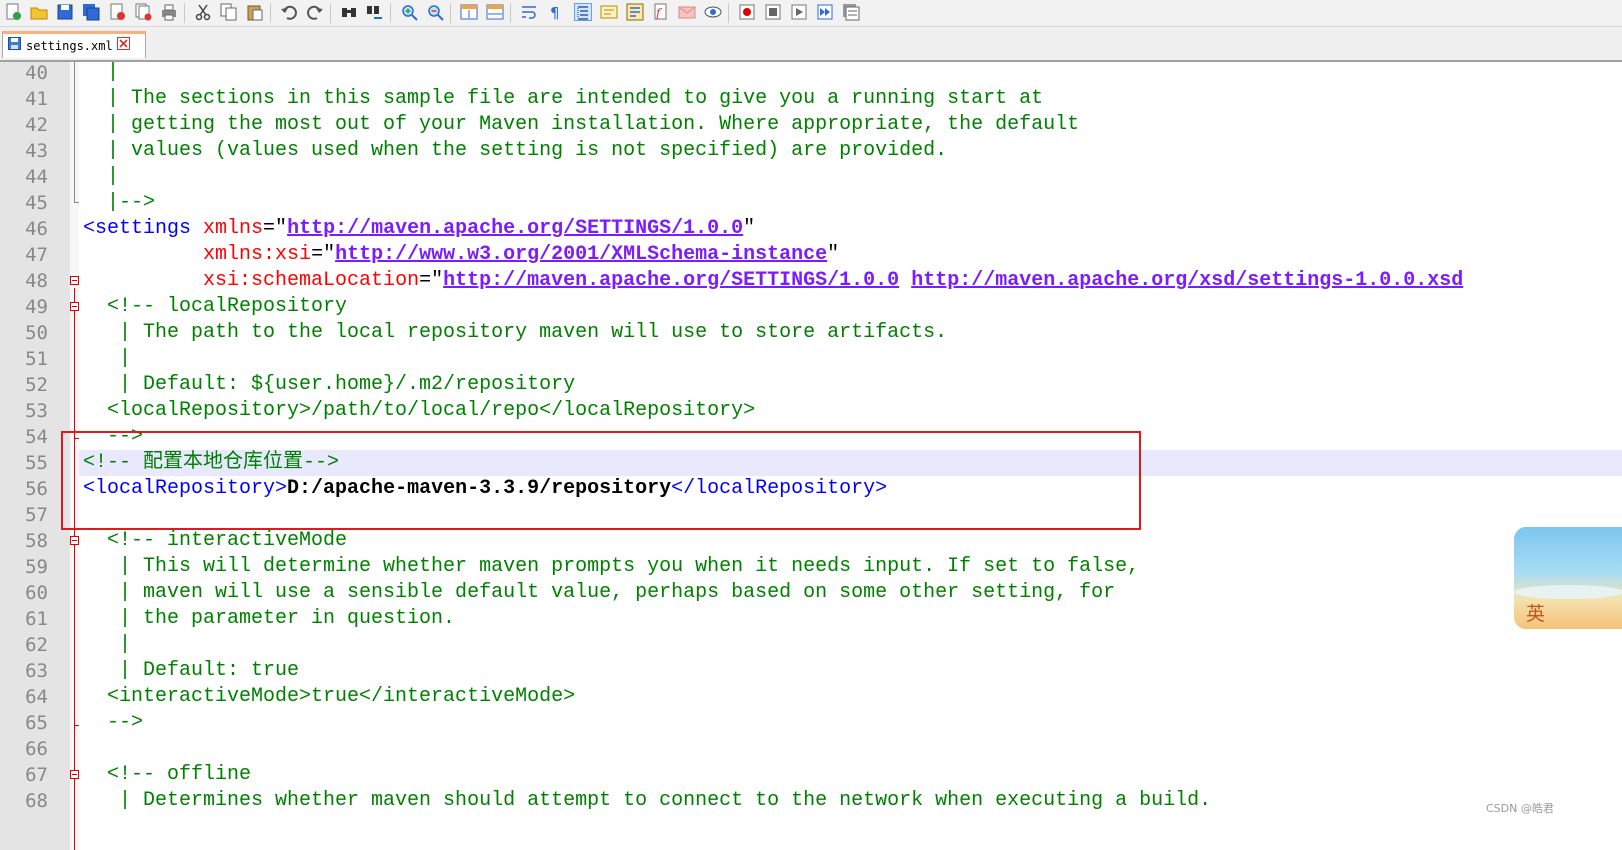 This screenshot has width=1622, height=850. I want to click on folder-workspace-icon: f, so click(661, 12).